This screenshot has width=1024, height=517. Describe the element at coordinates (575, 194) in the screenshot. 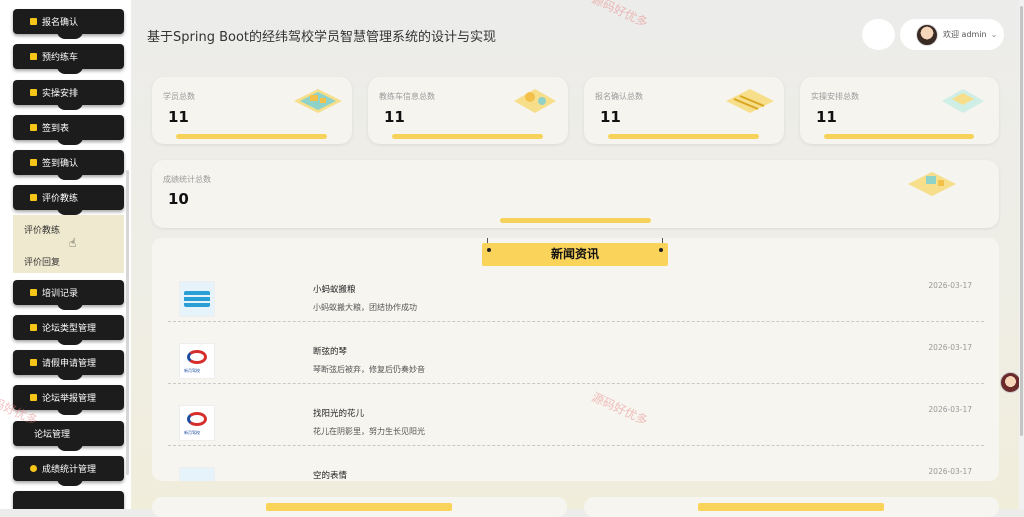

I see `stat-card-score-stats: 成绩统计总数 10` at that location.